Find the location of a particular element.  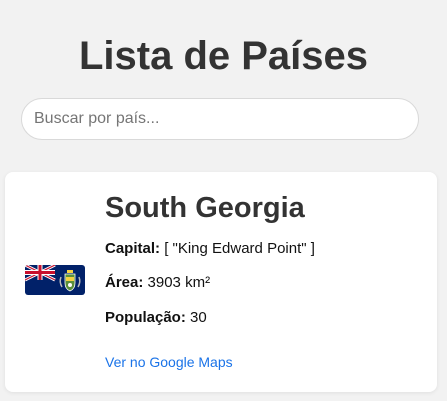

capital-line: Capital: [ "King Edward Point" ] is located at coordinates (210, 249).